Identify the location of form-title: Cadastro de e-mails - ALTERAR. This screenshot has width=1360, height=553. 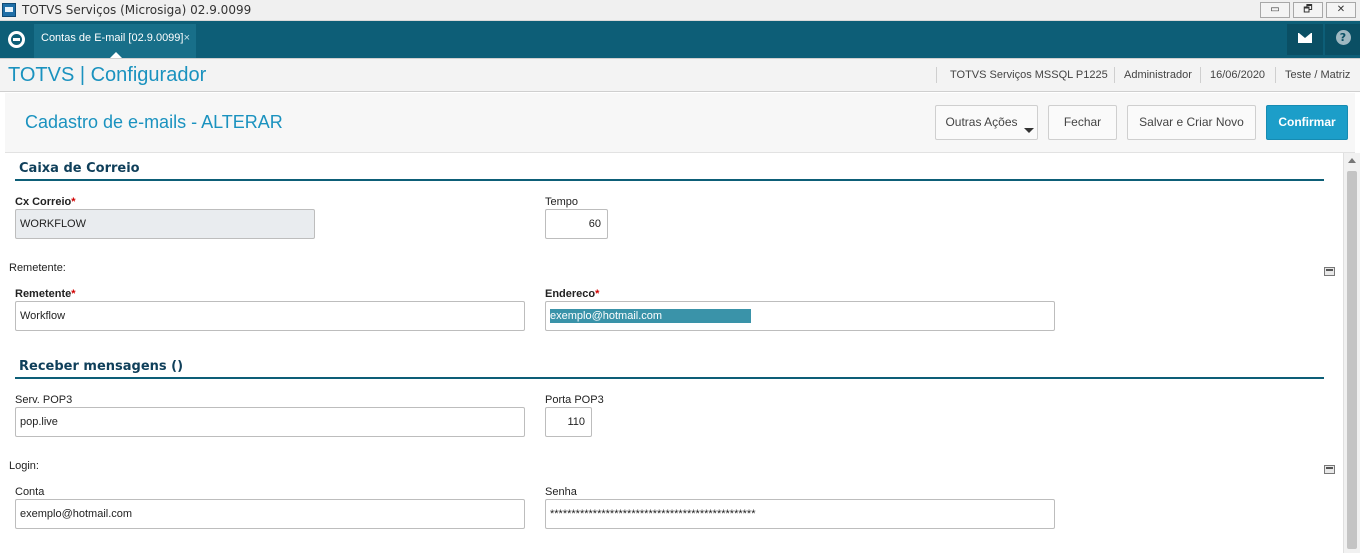
(154, 122).